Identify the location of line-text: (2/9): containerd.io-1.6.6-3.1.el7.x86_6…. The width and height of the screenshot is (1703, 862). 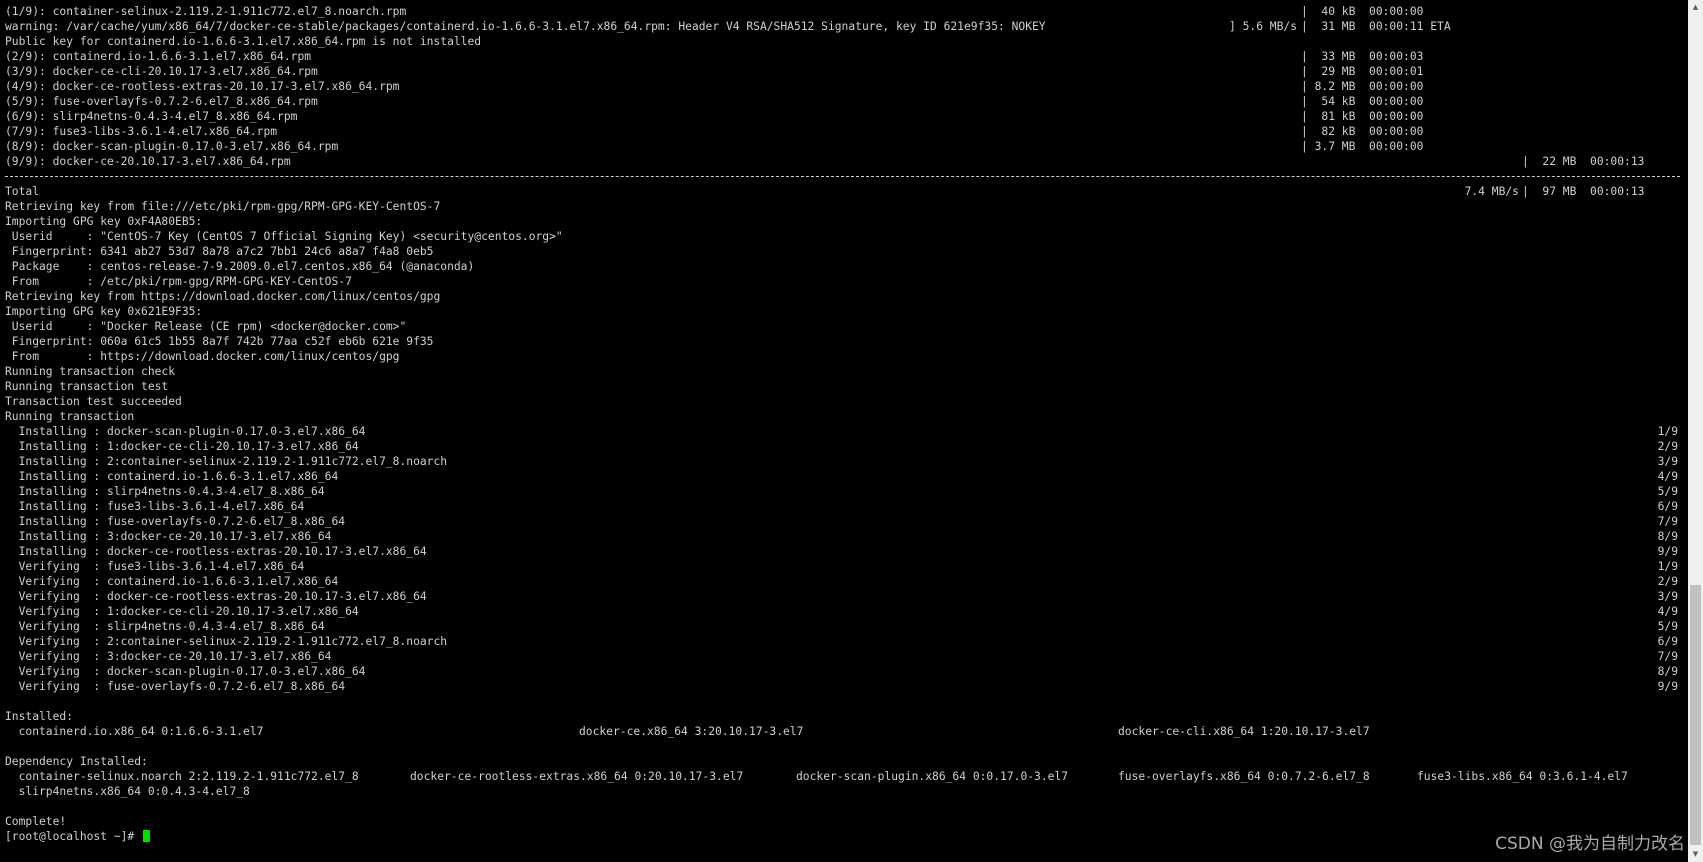
(158, 56).